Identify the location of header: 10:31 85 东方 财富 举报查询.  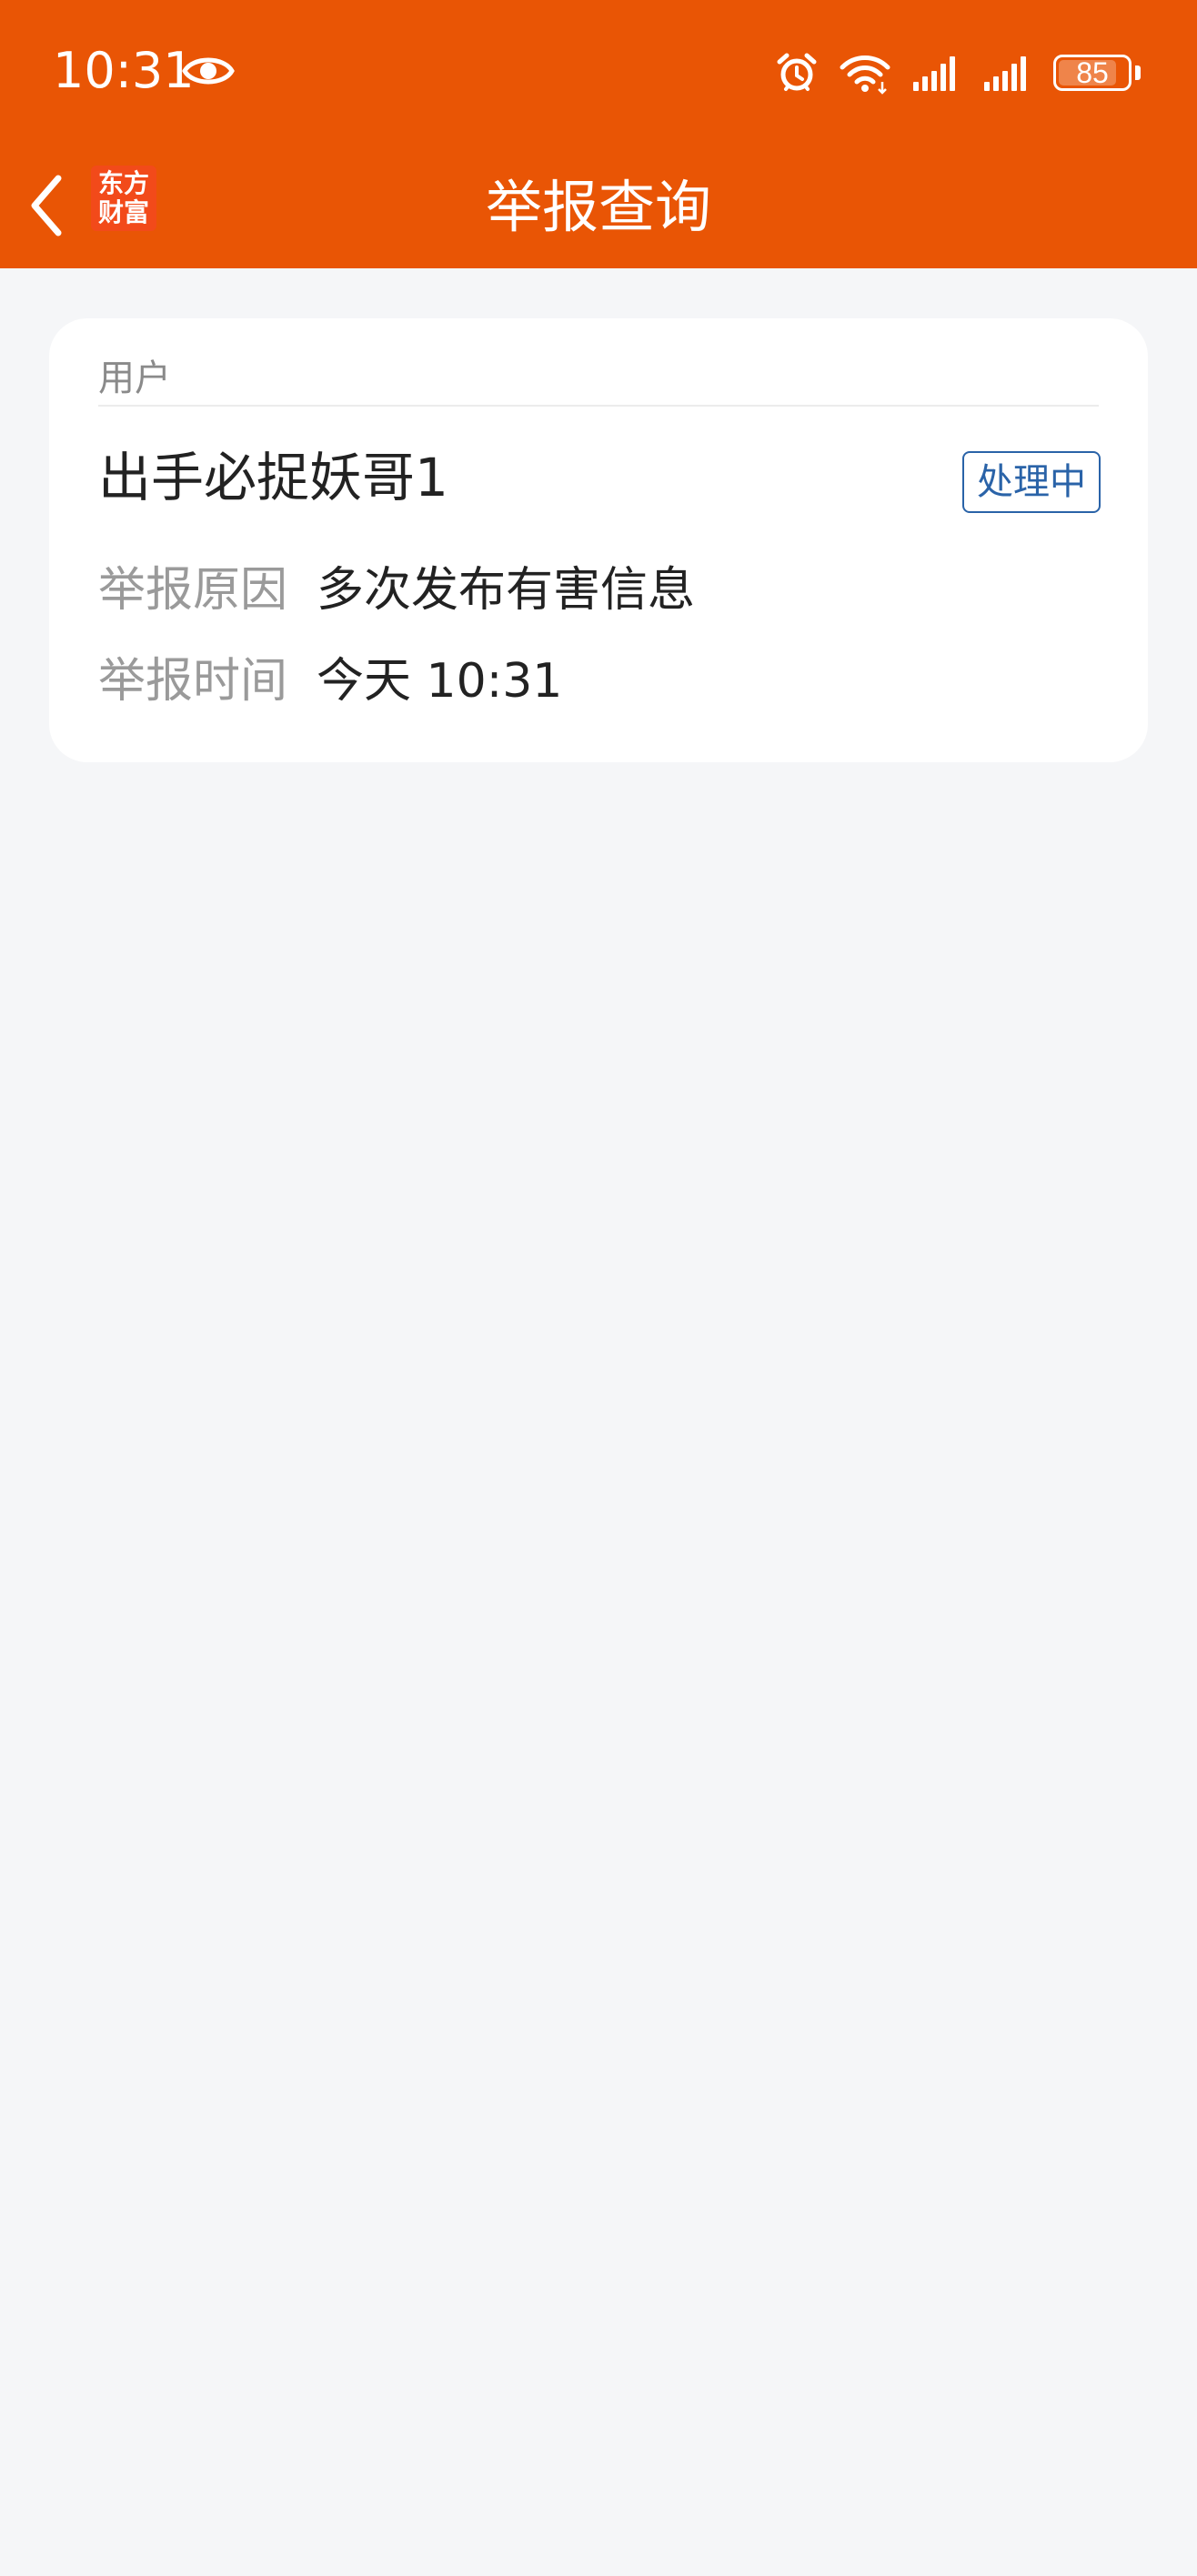
(598, 134).